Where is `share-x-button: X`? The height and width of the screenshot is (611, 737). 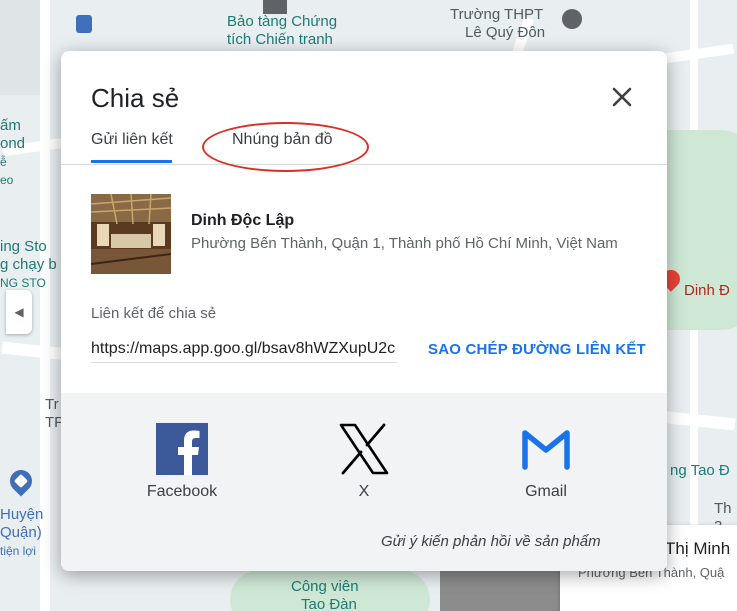 share-x-button: X is located at coordinates (364, 462).